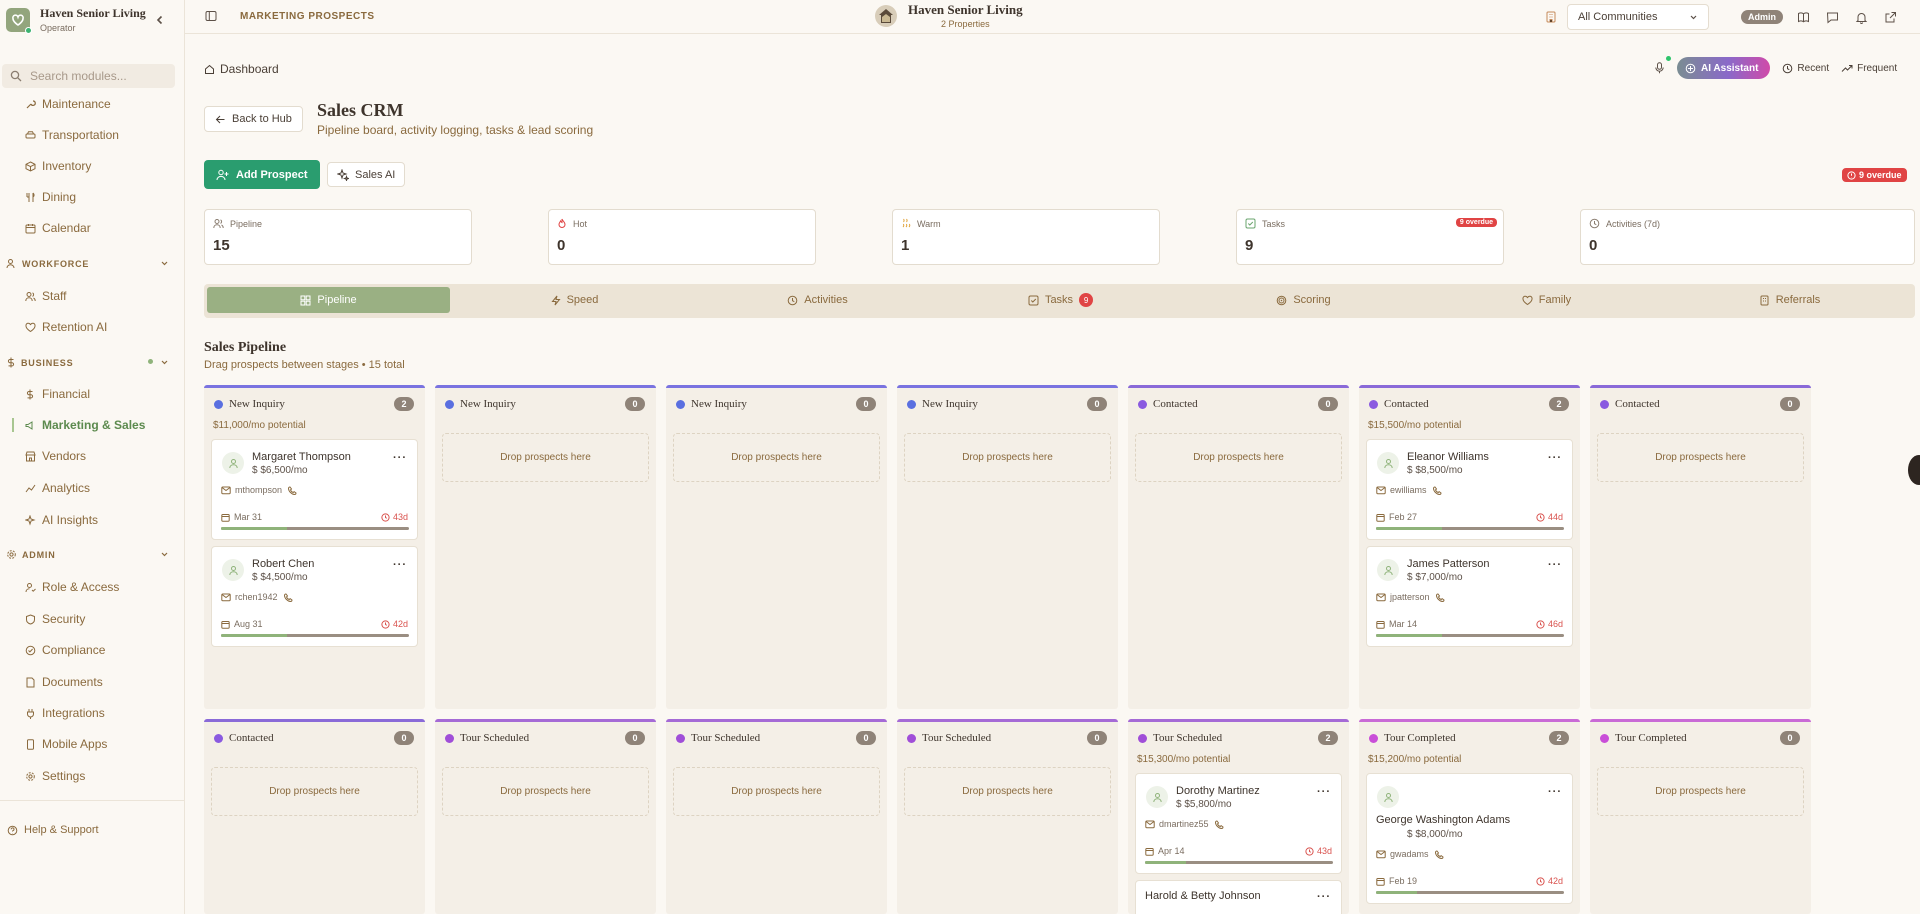 This screenshot has width=1920, height=914. Describe the element at coordinates (31, 554) in the screenshot. I see `section-admin: ADMIN` at that location.